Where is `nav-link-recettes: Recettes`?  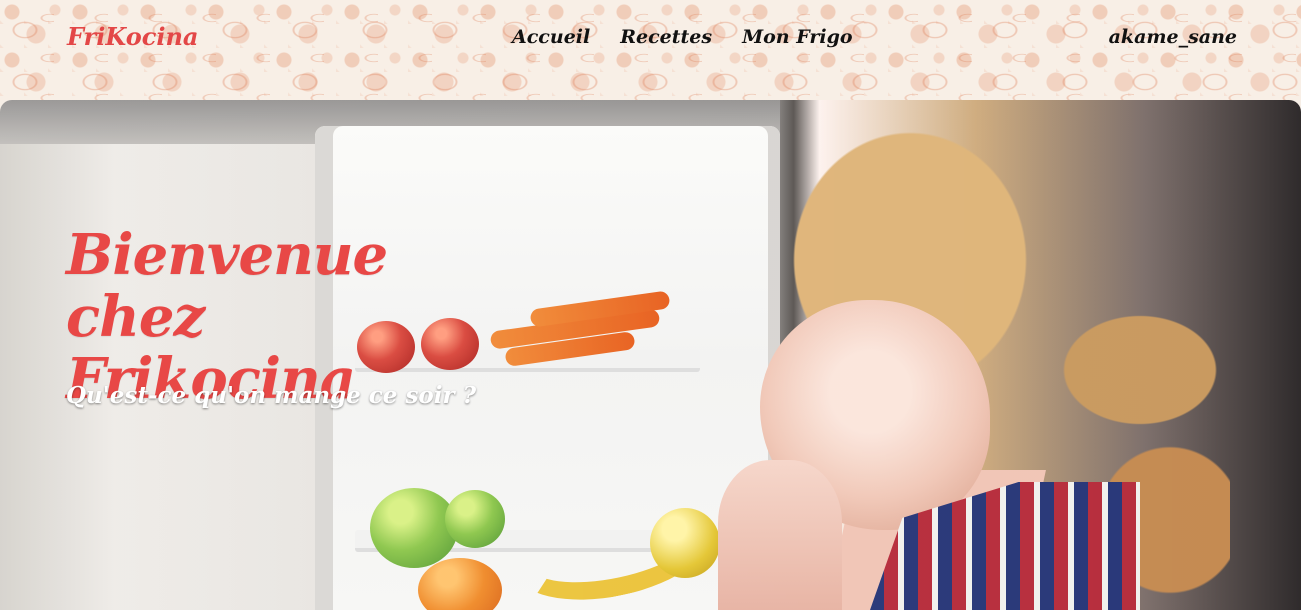
nav-link-recettes: Recettes is located at coordinates (666, 37).